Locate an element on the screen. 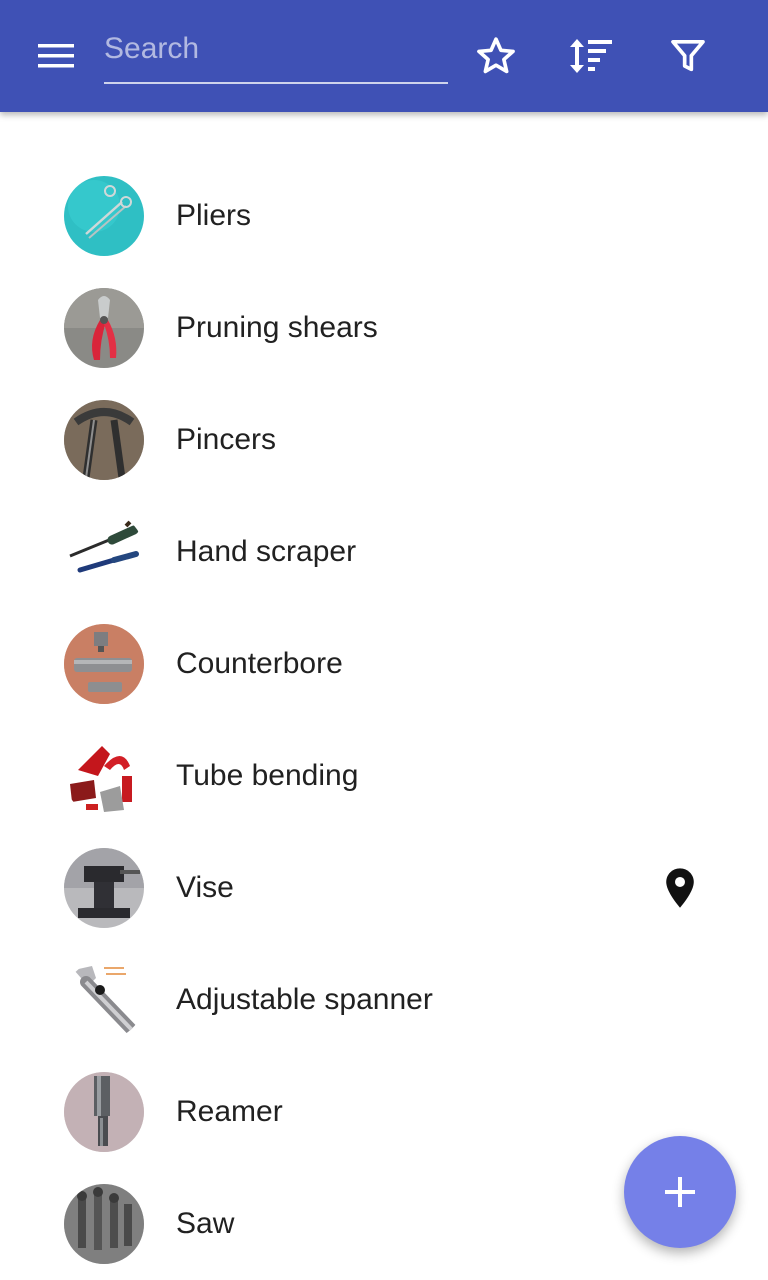 The height and width of the screenshot is (1280, 768). counterbore-thumbnail is located at coordinates (104, 664).